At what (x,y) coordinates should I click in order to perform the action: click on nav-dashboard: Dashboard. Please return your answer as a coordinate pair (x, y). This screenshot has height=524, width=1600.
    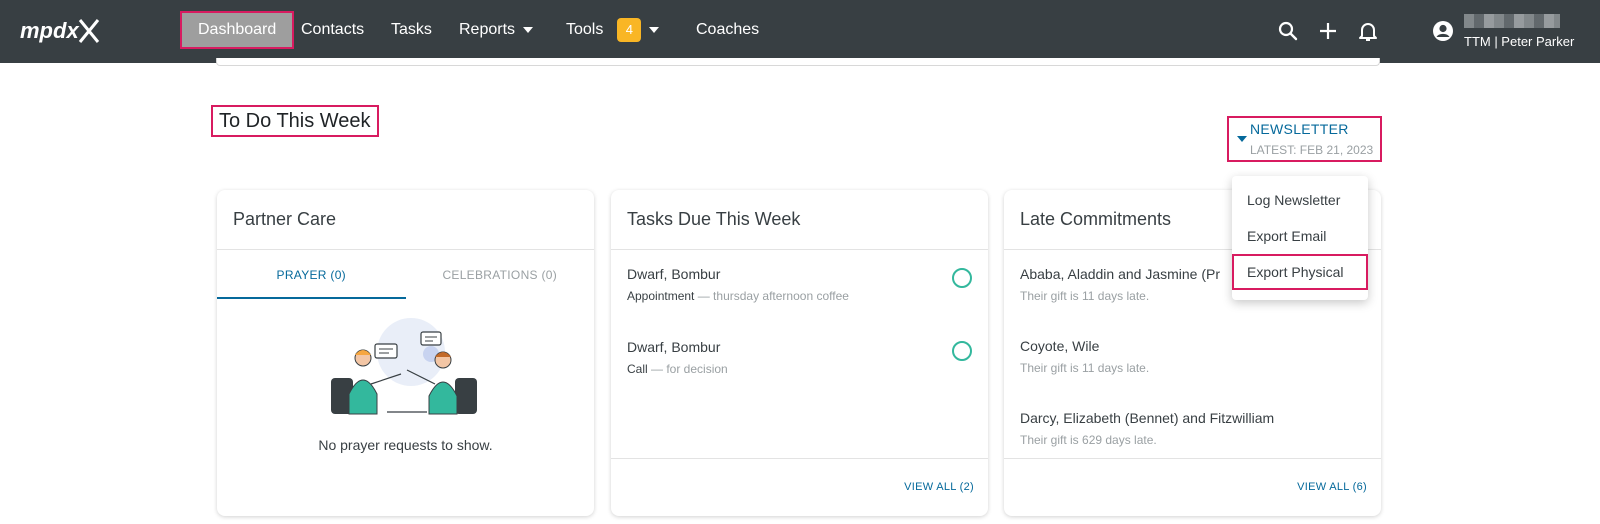
    Looking at the image, I should click on (237, 30).